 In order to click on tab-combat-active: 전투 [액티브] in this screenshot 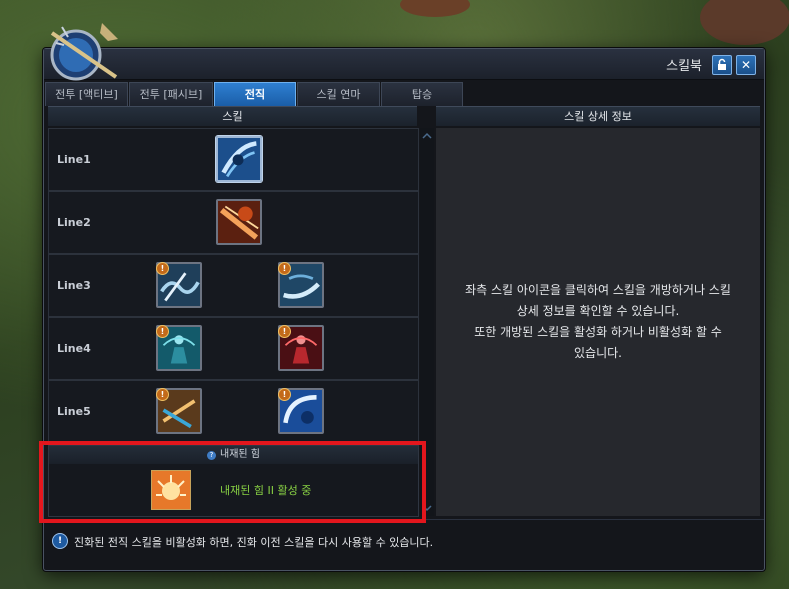, I will do `click(86, 94)`.